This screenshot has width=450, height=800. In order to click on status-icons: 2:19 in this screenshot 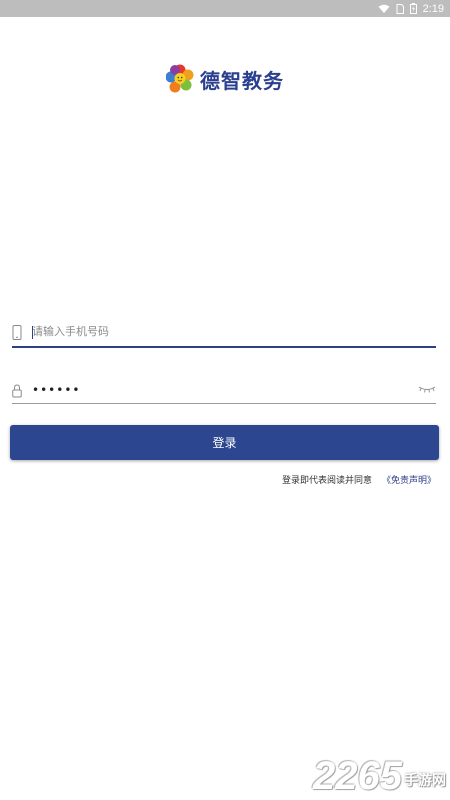, I will do `click(411, 8)`.